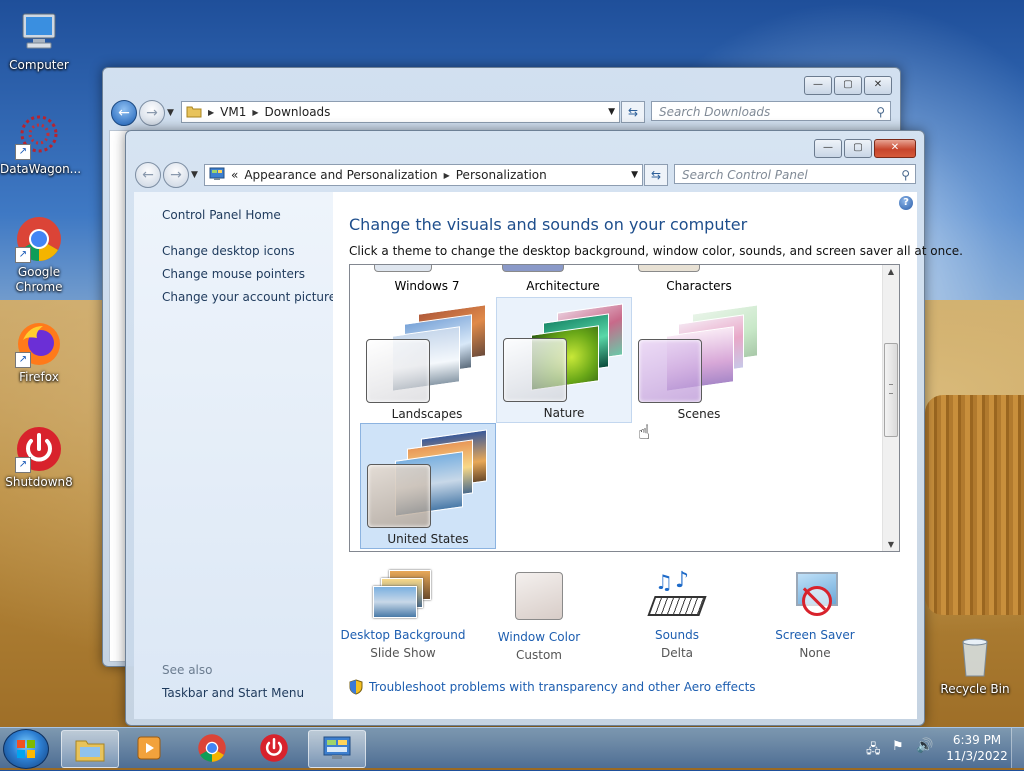  Describe the element at coordinates (26, 749) in the screenshot. I see `start-button` at that location.